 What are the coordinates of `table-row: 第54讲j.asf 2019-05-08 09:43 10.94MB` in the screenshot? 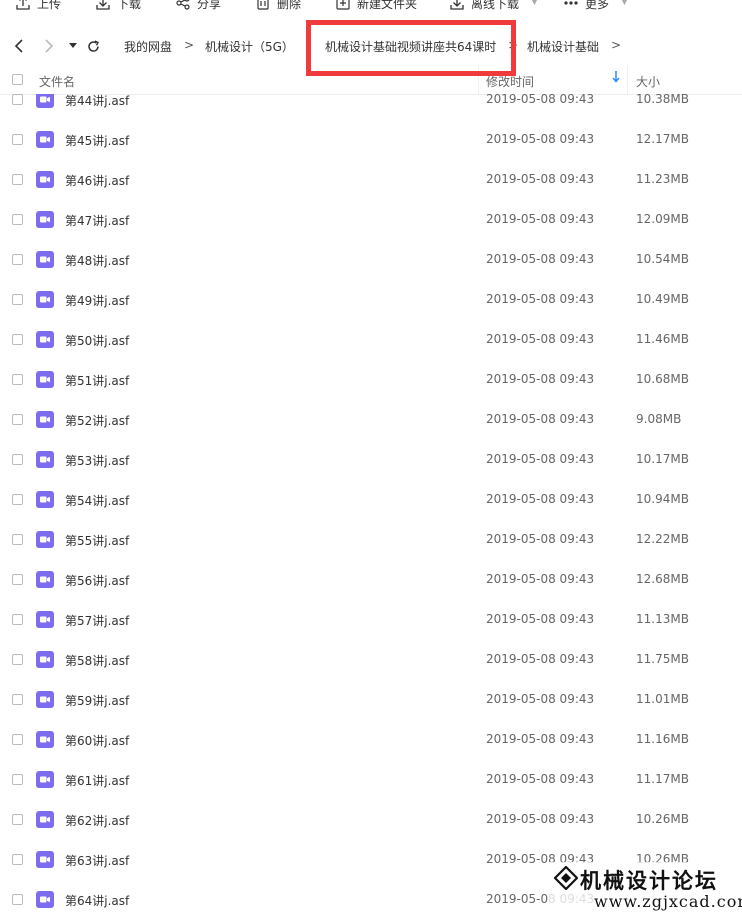 It's located at (371, 500).